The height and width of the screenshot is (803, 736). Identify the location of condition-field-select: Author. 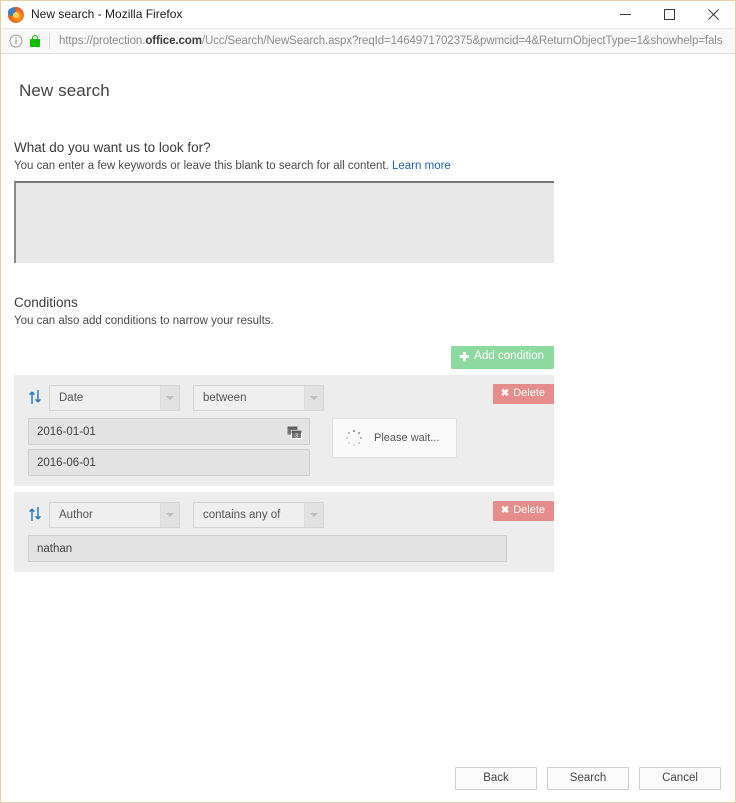
(114, 515).